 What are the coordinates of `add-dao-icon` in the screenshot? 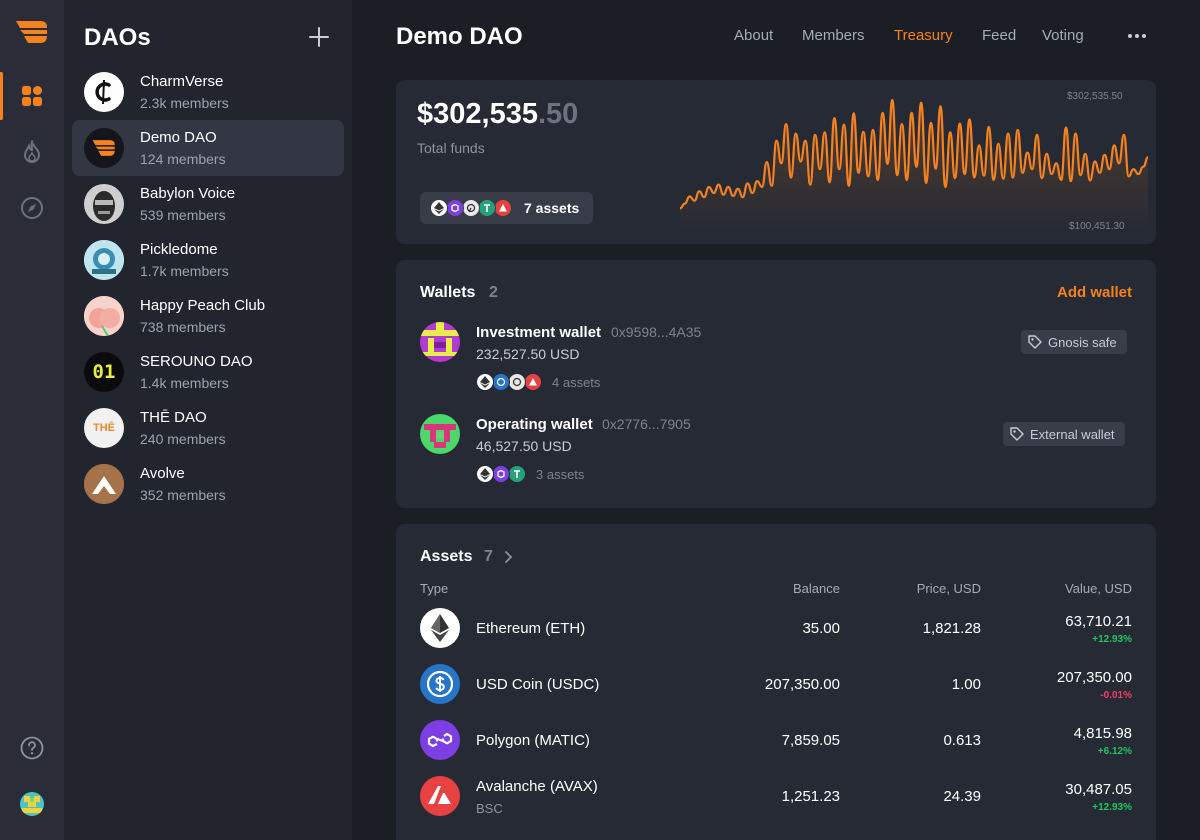 It's located at (319, 37).